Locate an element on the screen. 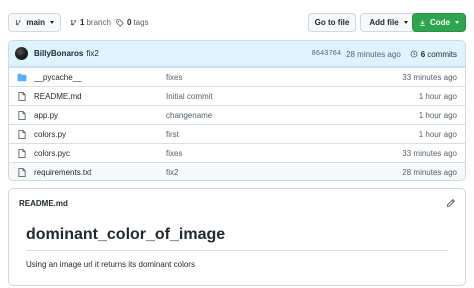  branch-select-button: main is located at coordinates (34, 22).